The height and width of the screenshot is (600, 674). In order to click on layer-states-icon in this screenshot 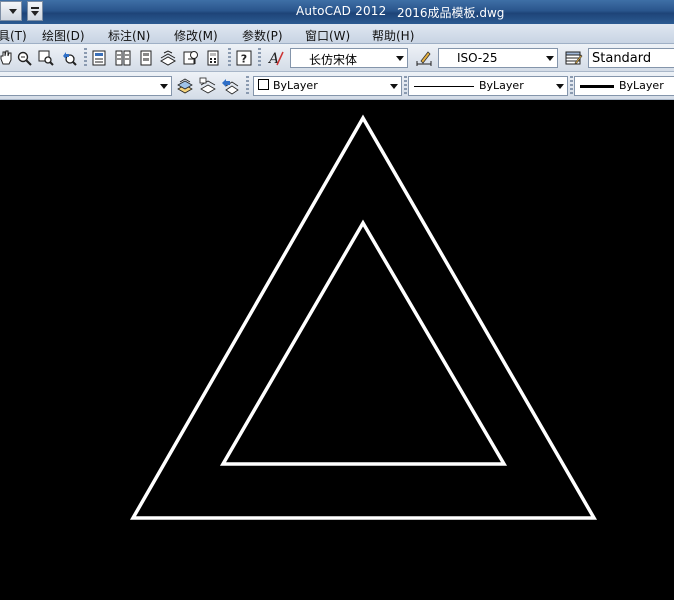, I will do `click(208, 86)`.